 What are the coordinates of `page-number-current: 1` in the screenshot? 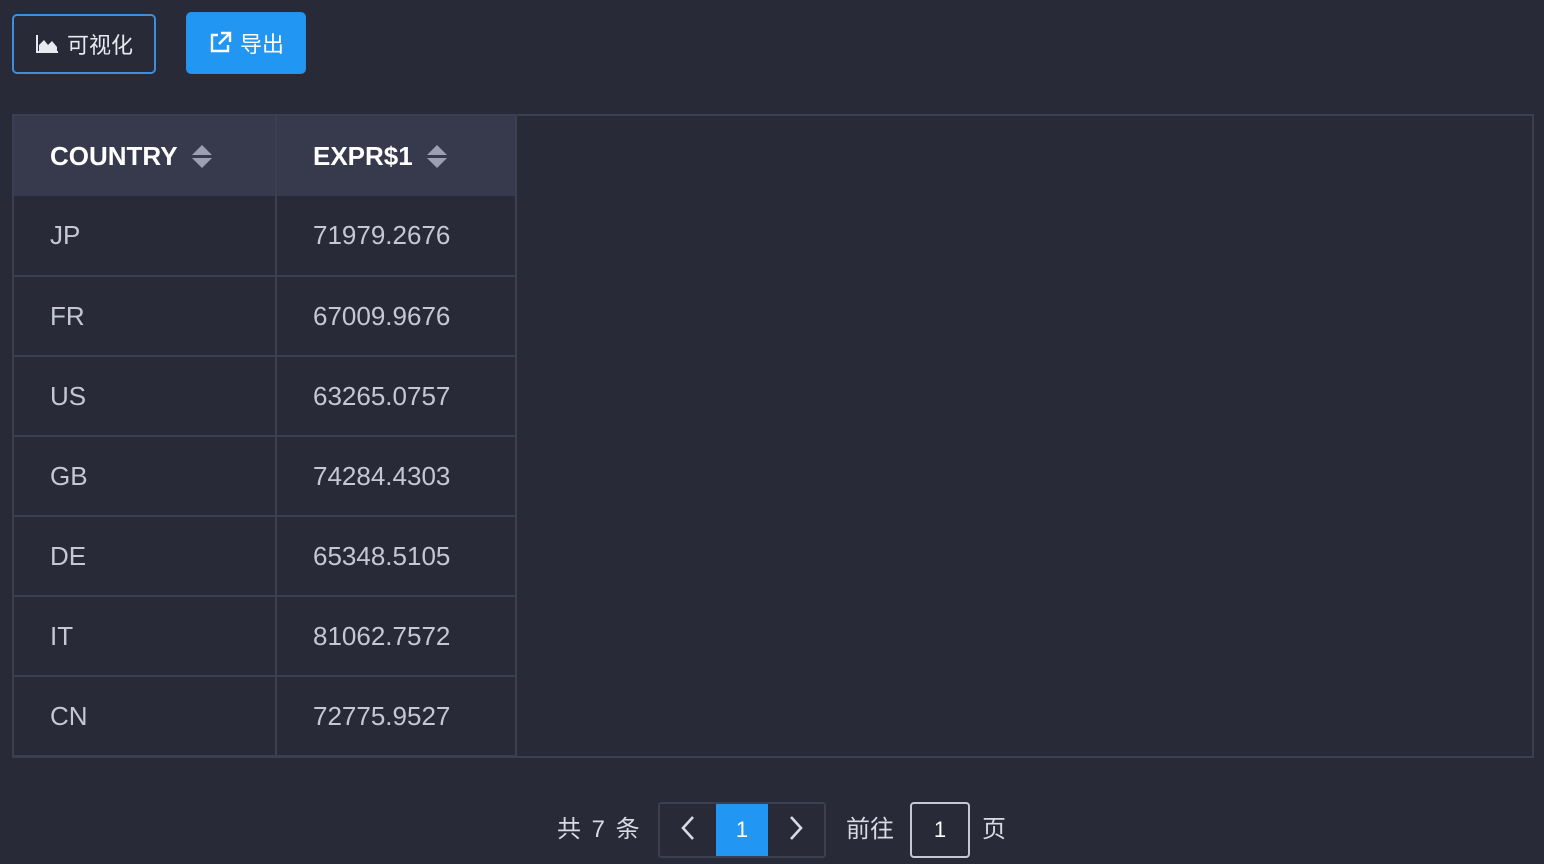 It's located at (742, 830).